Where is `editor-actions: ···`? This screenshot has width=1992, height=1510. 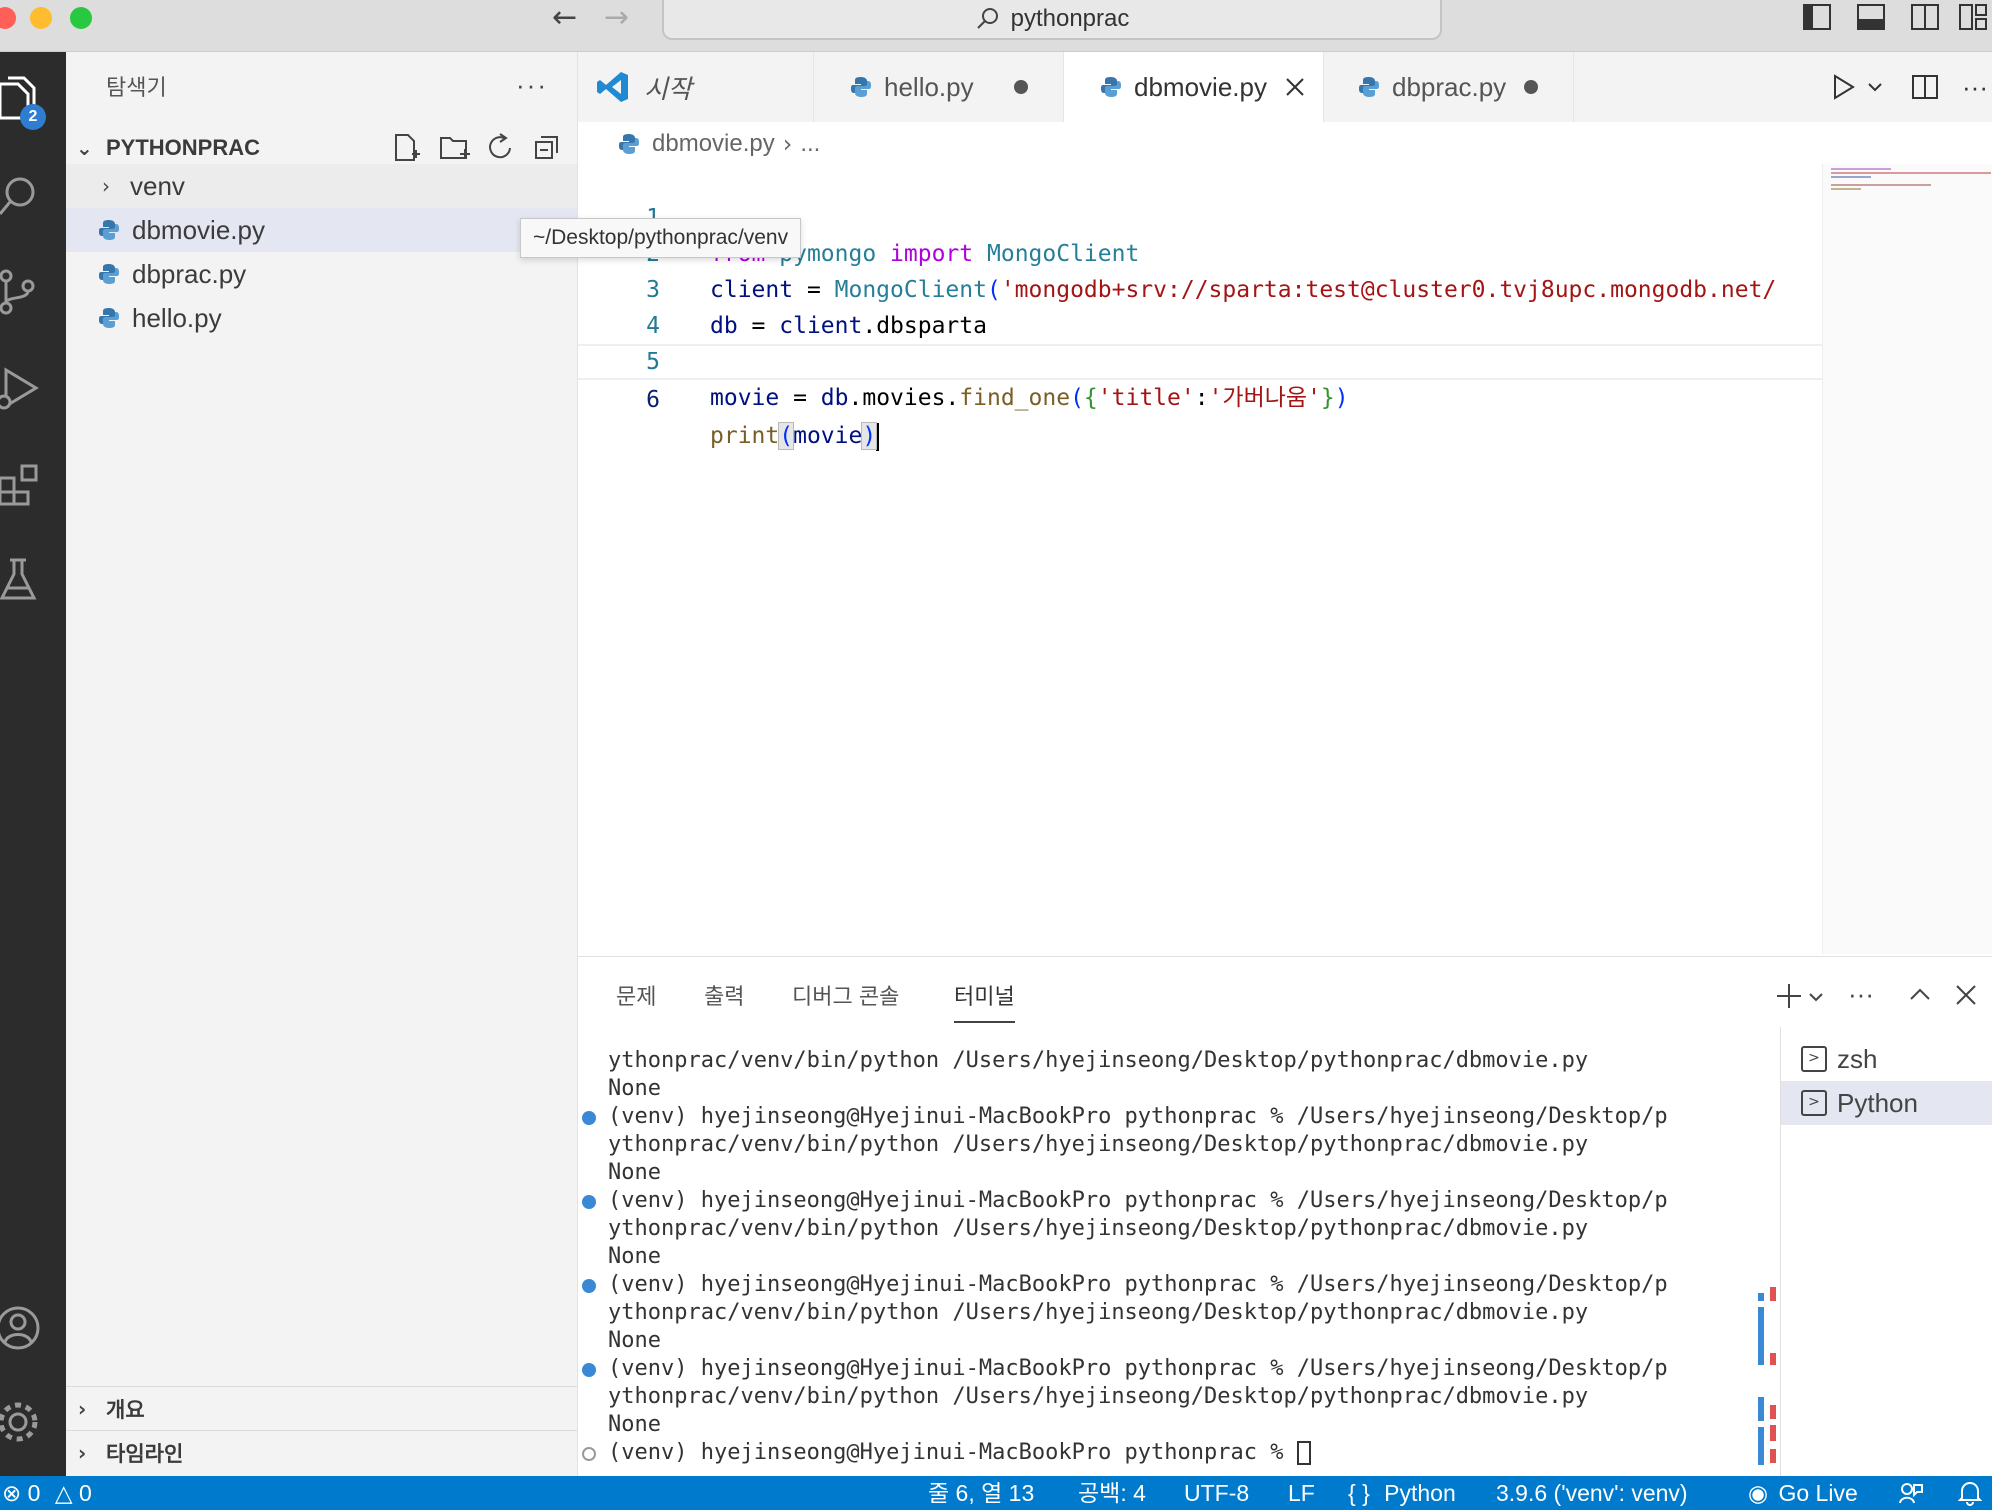 editor-actions: ··· is located at coordinates (1908, 87).